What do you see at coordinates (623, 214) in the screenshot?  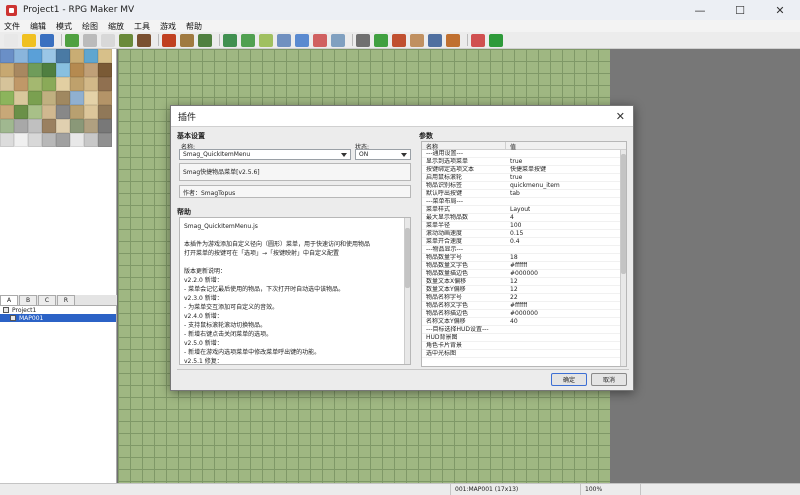 I see `params-scroll-thumb` at bounding box center [623, 214].